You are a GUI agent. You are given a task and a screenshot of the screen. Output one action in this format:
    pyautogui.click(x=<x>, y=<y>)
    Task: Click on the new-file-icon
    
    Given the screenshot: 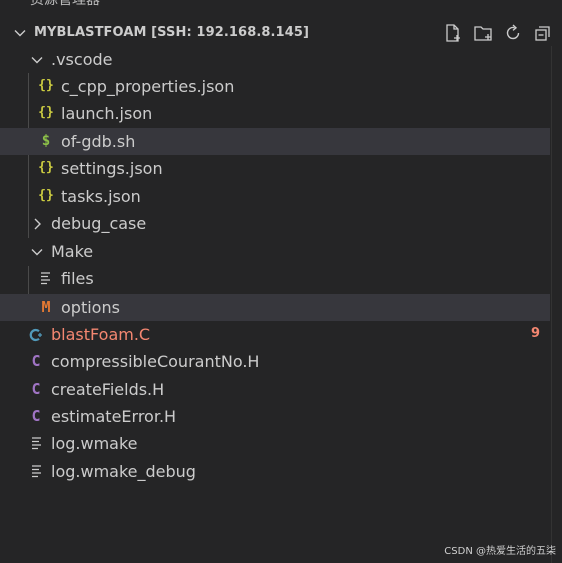 What is the action you would take?
    pyautogui.click(x=453, y=33)
    